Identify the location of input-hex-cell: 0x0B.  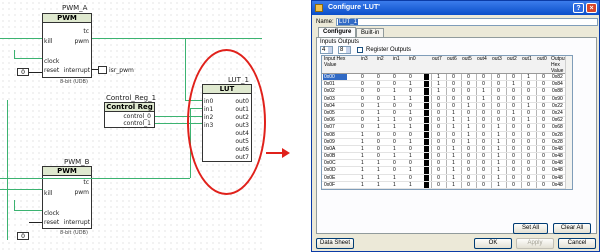
(335, 156).